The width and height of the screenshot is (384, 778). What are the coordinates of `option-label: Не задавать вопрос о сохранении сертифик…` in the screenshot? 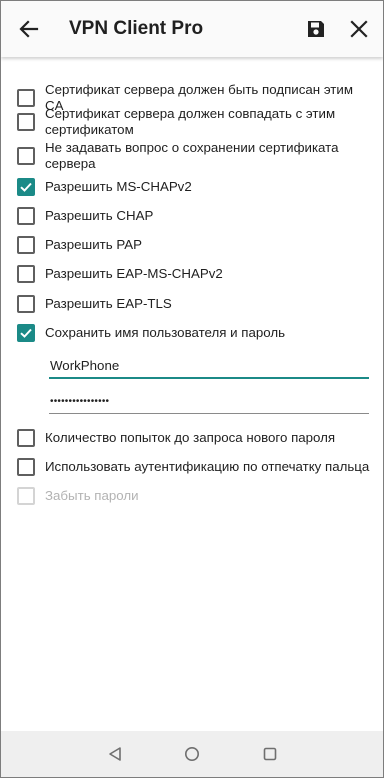 It's located at (192, 155).